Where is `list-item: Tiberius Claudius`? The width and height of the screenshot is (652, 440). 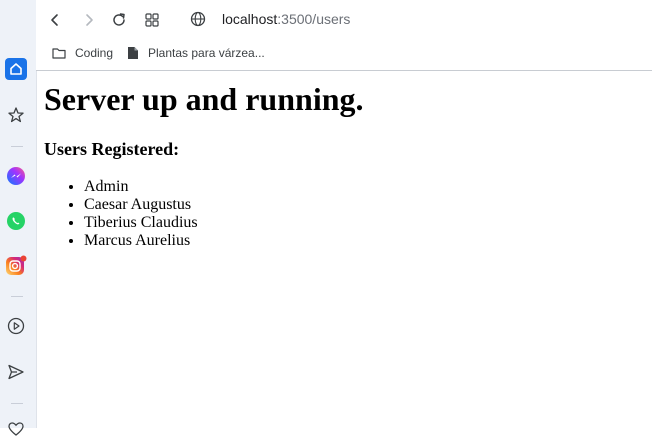 list-item: Tiberius Claudius is located at coordinates (364, 223).